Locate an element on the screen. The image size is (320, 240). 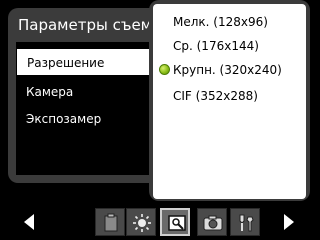
capture-mode-button is located at coordinates (175, 222).